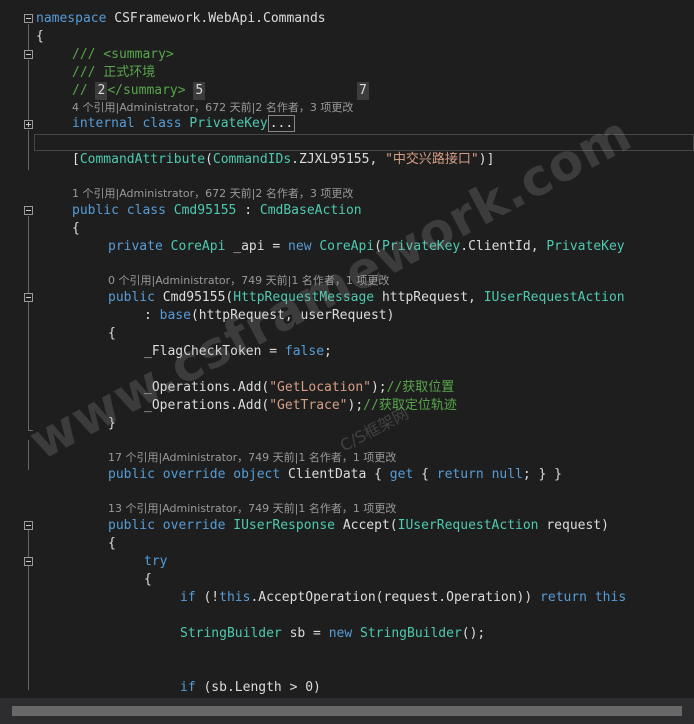 The width and height of the screenshot is (694, 724). Describe the element at coordinates (486, 159) in the screenshot. I see `punct: )]` at that location.